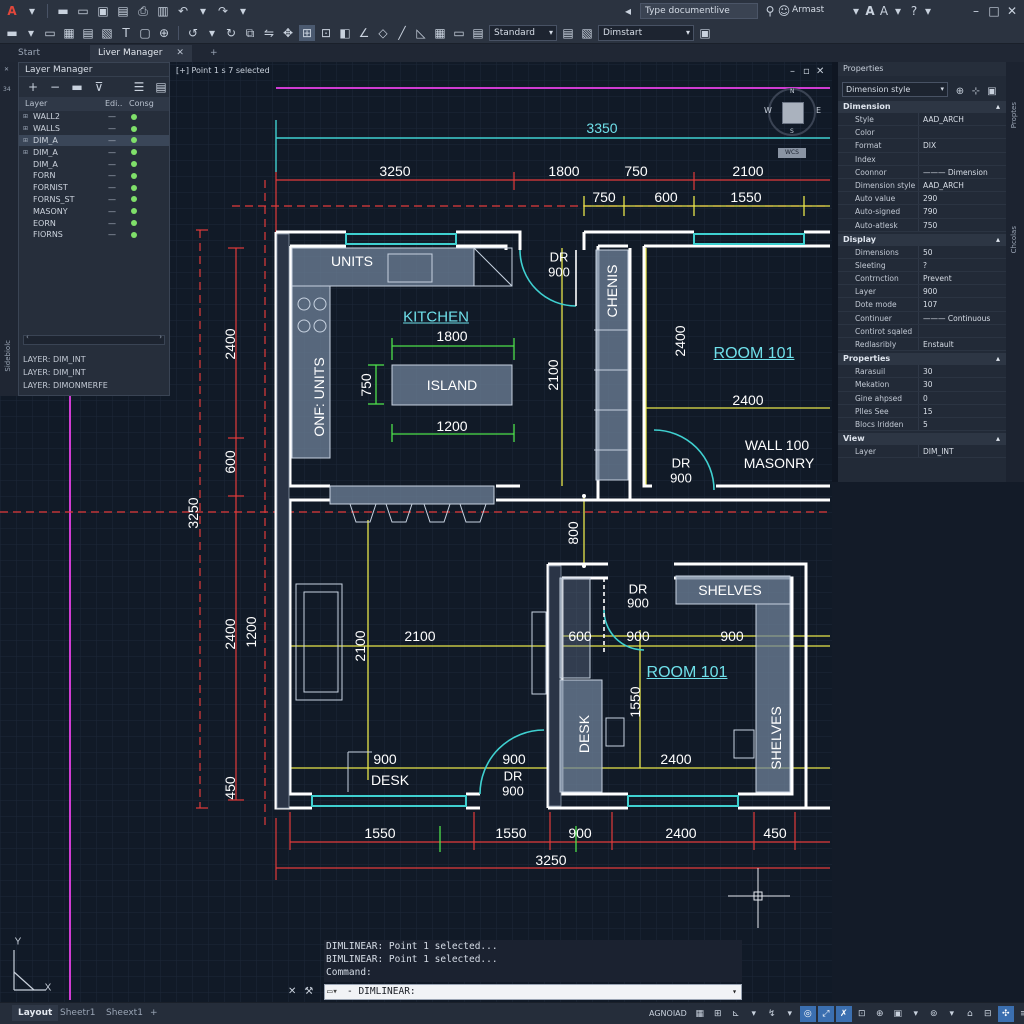 The image size is (1024, 1024). I want to click on mirror-icon: ⇋, so click(269, 33).